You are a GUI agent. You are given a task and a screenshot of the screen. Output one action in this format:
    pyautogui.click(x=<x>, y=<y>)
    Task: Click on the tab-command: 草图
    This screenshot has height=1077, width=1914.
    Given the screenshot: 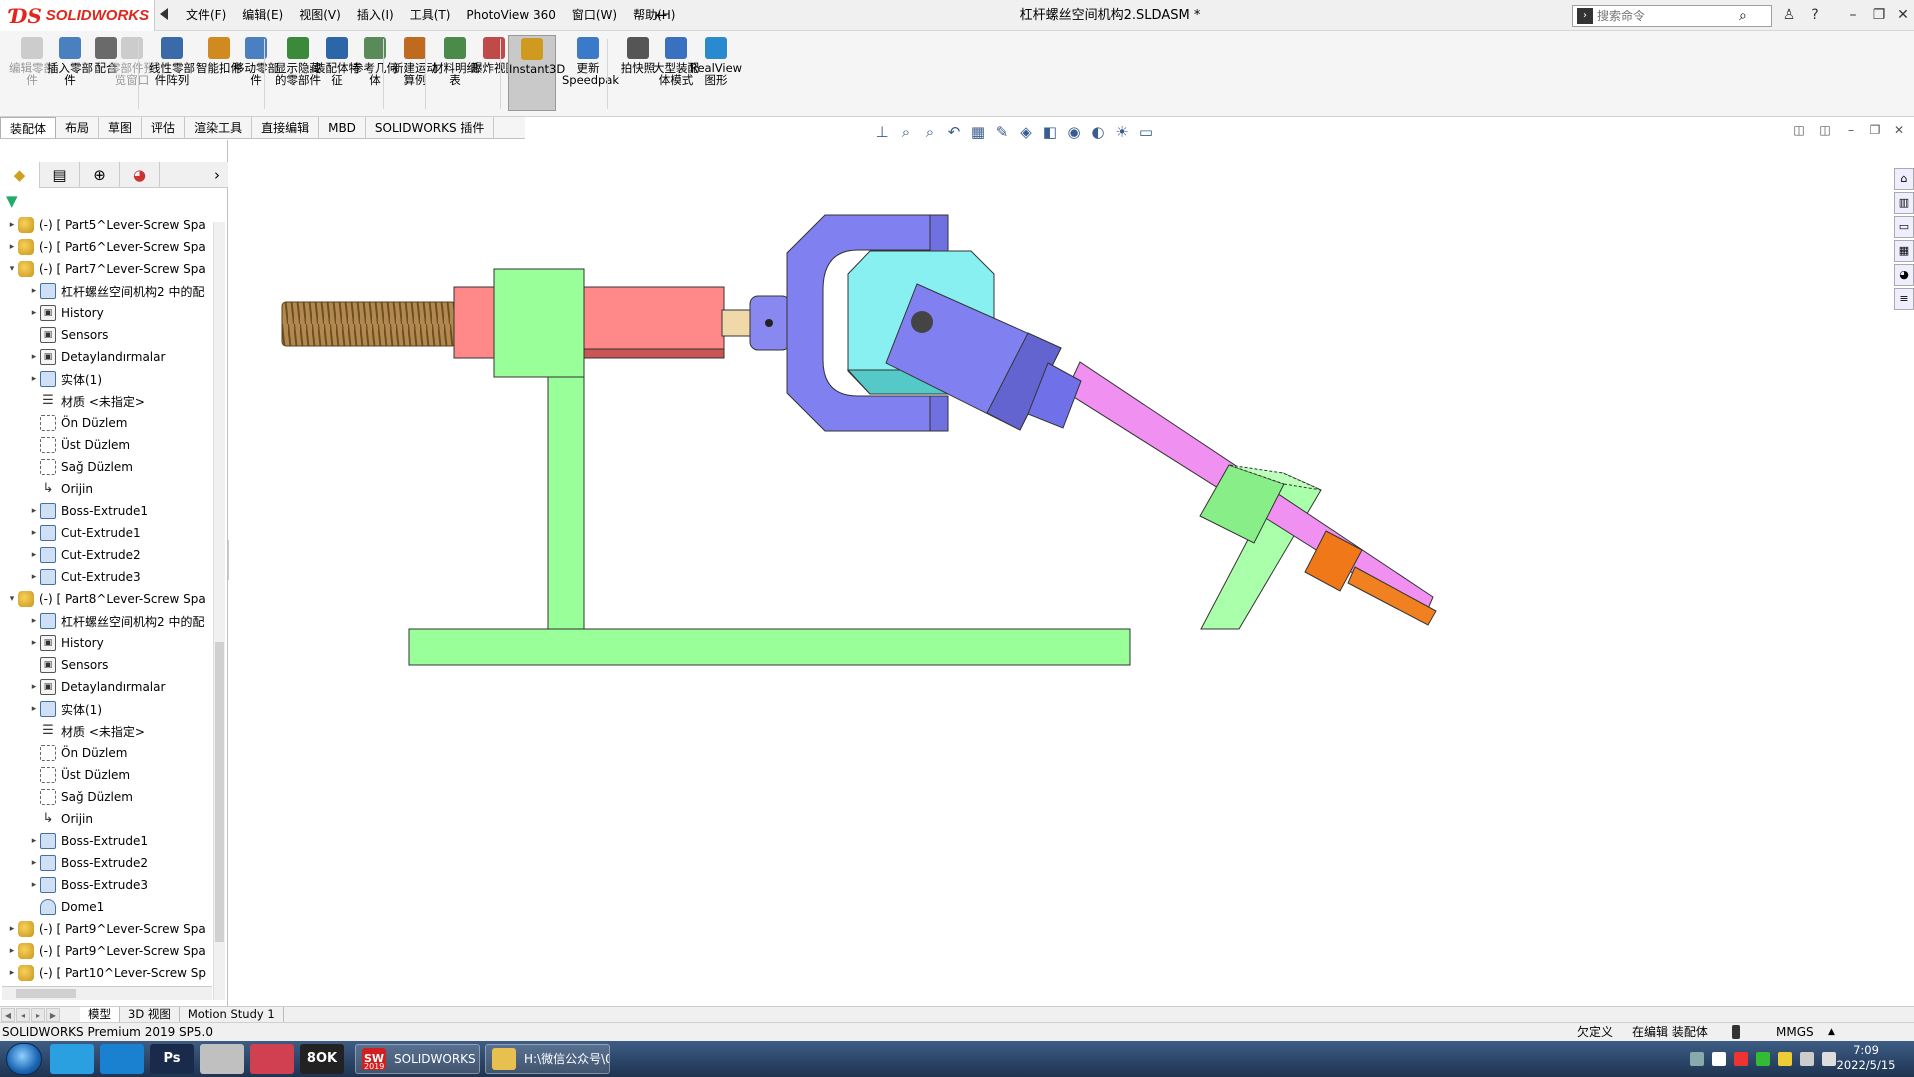 What is the action you would take?
    pyautogui.click(x=121, y=127)
    